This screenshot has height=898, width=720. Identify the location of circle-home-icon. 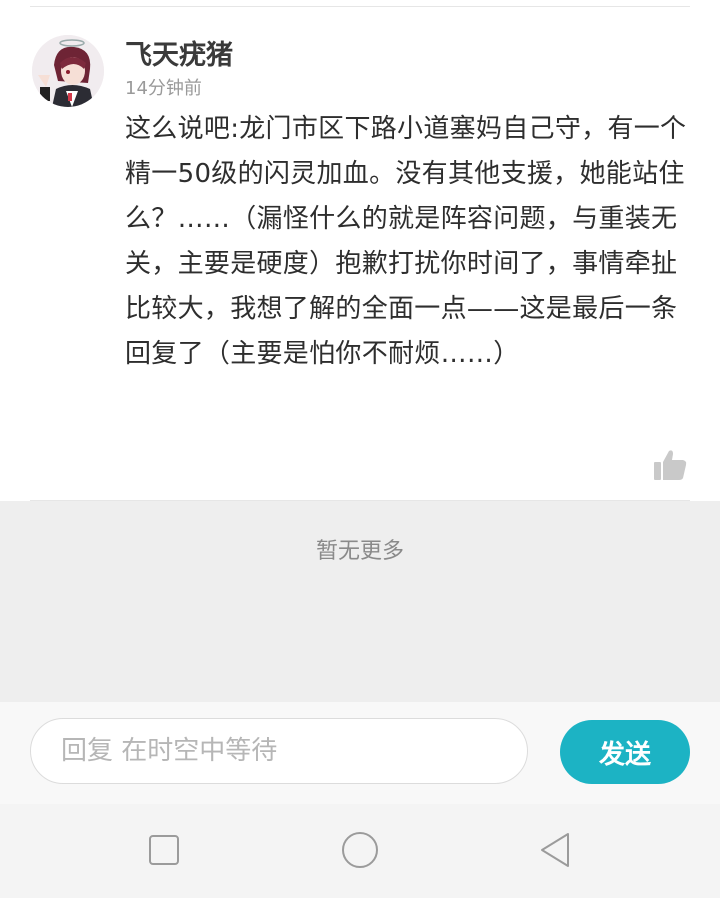
(360, 850).